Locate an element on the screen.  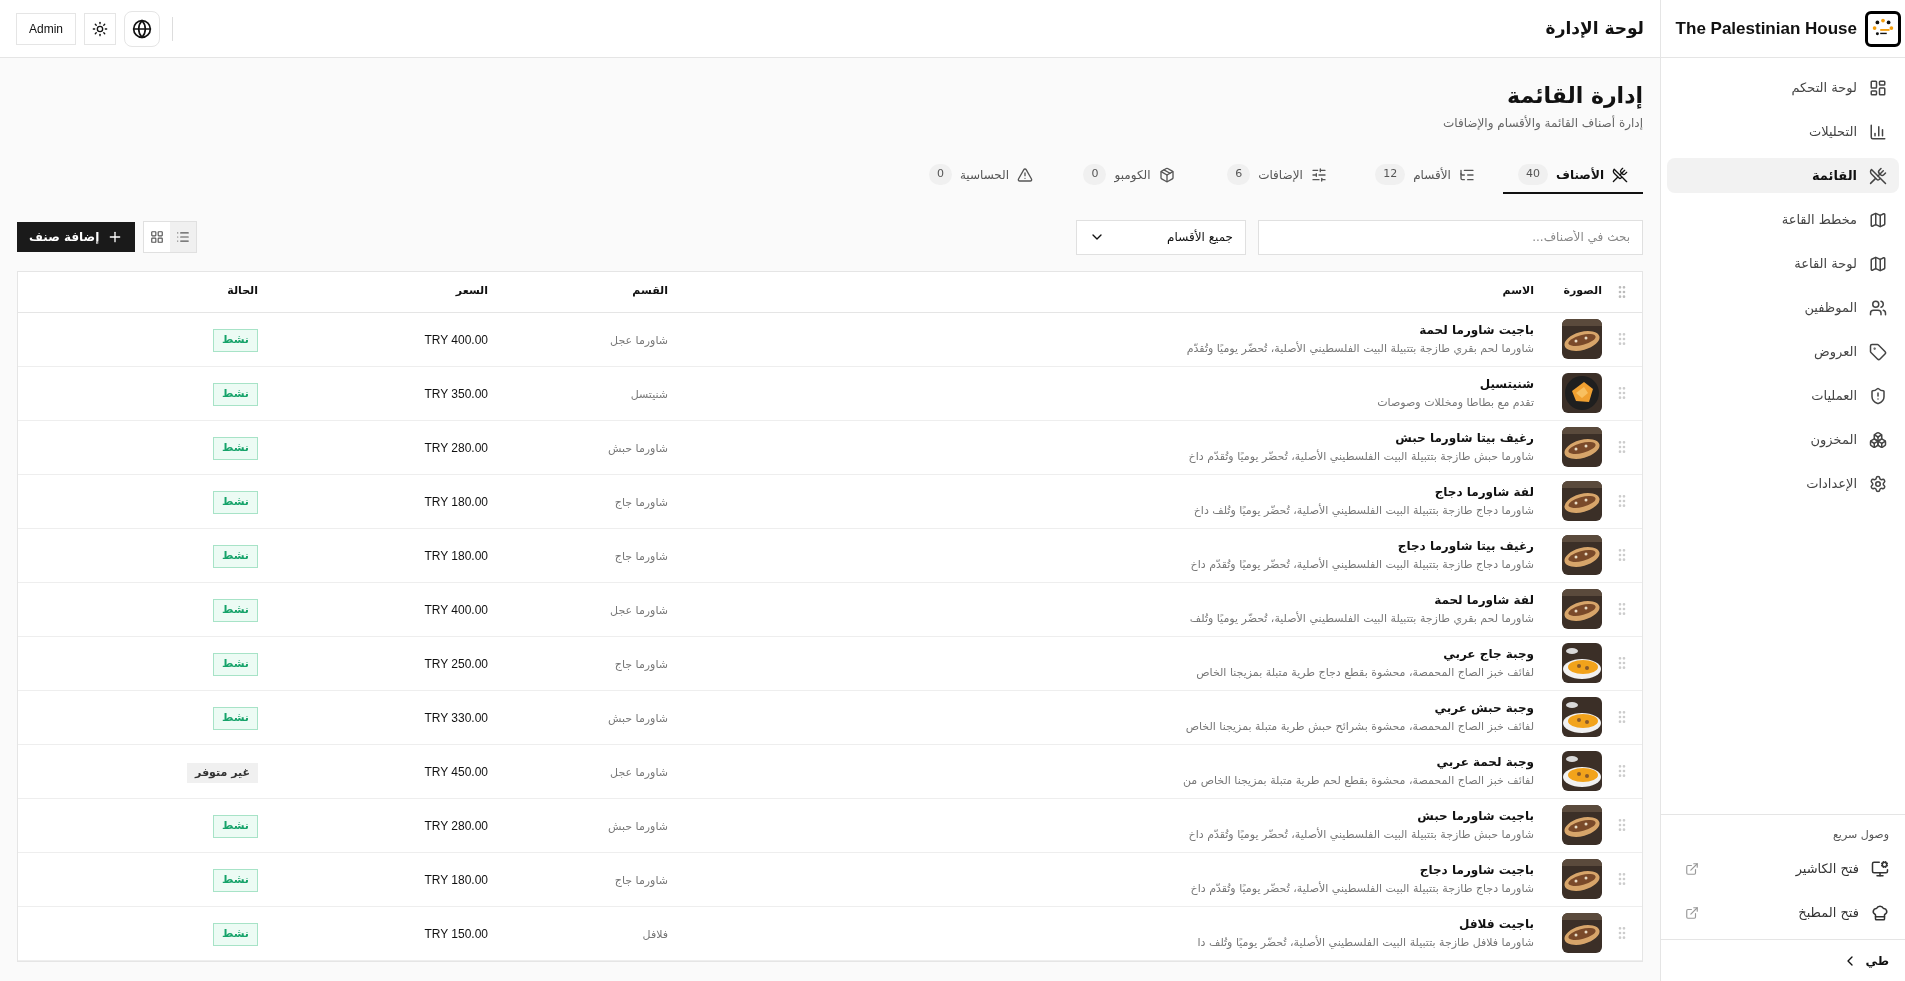
item-name: باجيت شاورما لحمة is located at coordinates (1476, 330).